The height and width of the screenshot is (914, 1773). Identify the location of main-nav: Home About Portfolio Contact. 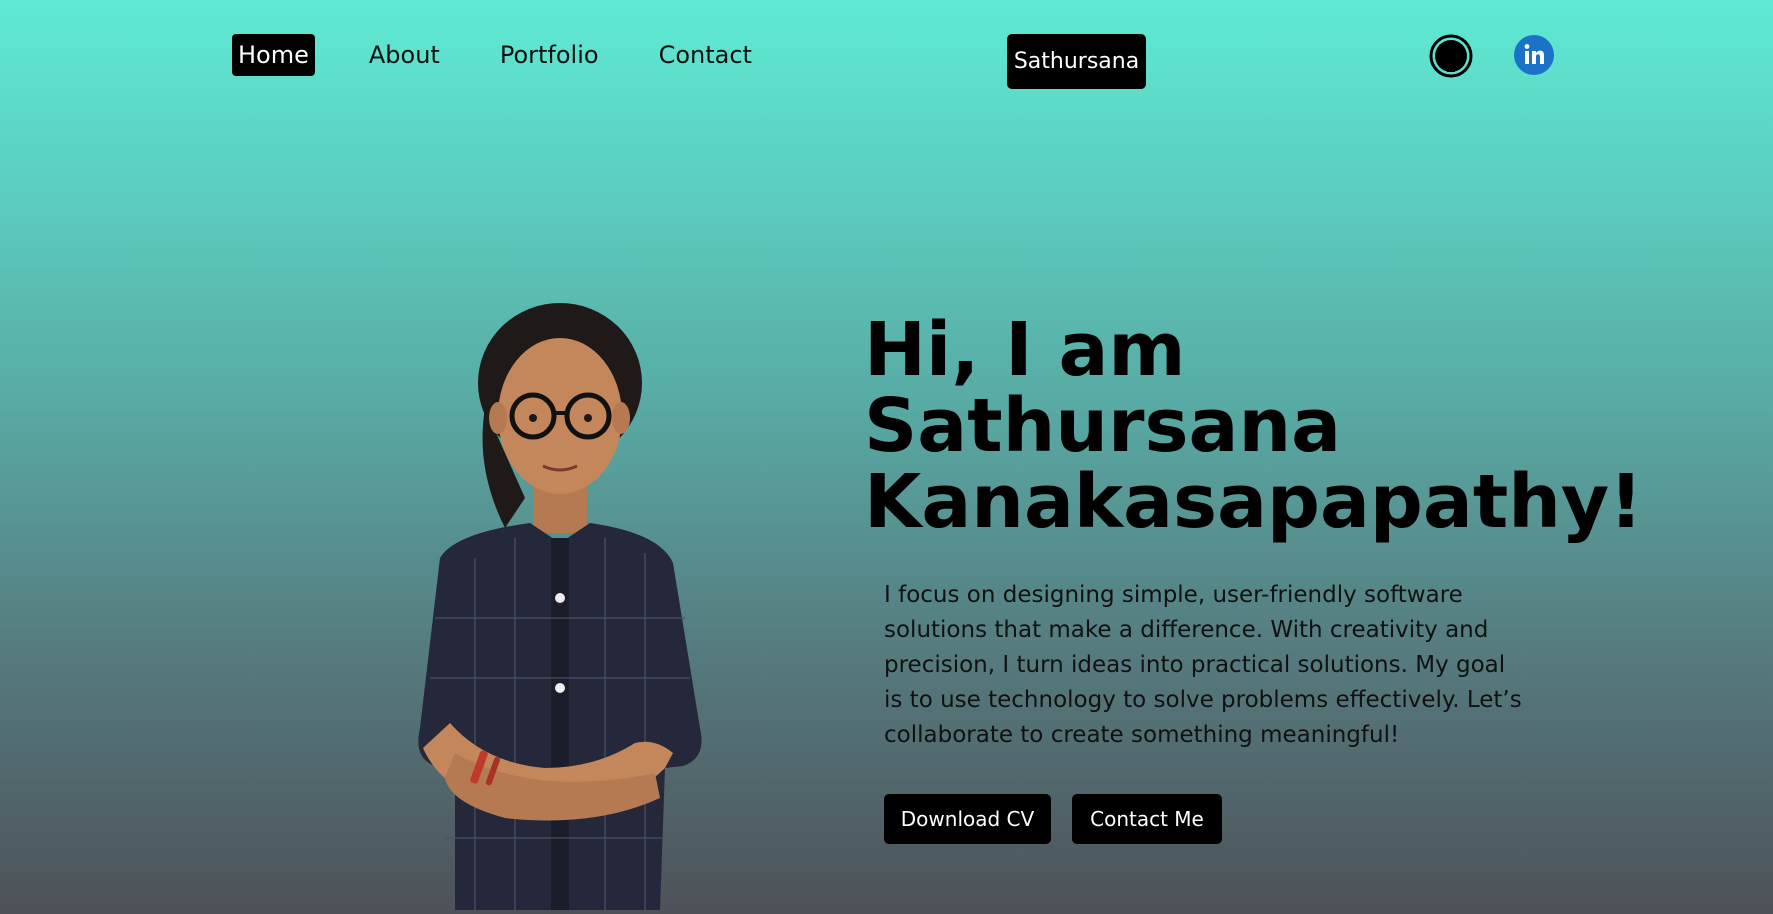
(519, 55).